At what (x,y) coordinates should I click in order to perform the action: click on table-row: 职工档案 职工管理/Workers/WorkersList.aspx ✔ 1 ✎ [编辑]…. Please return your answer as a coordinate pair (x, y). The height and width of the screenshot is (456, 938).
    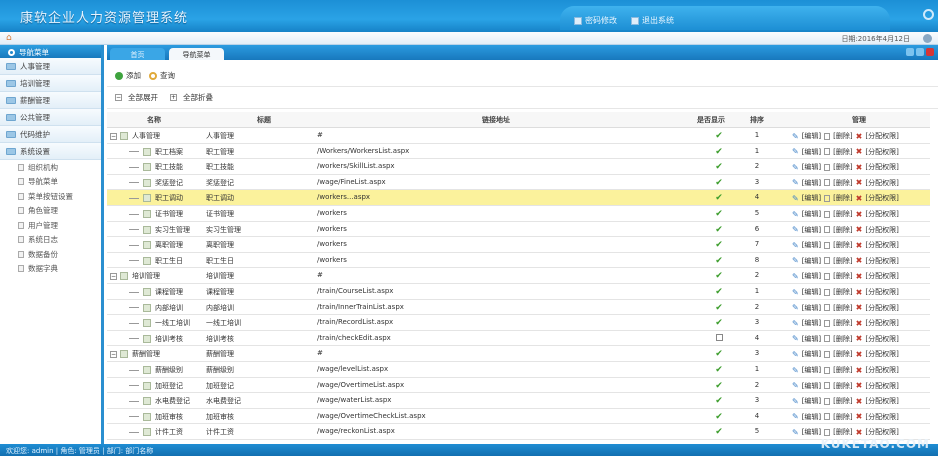
    Looking at the image, I should click on (518, 152).